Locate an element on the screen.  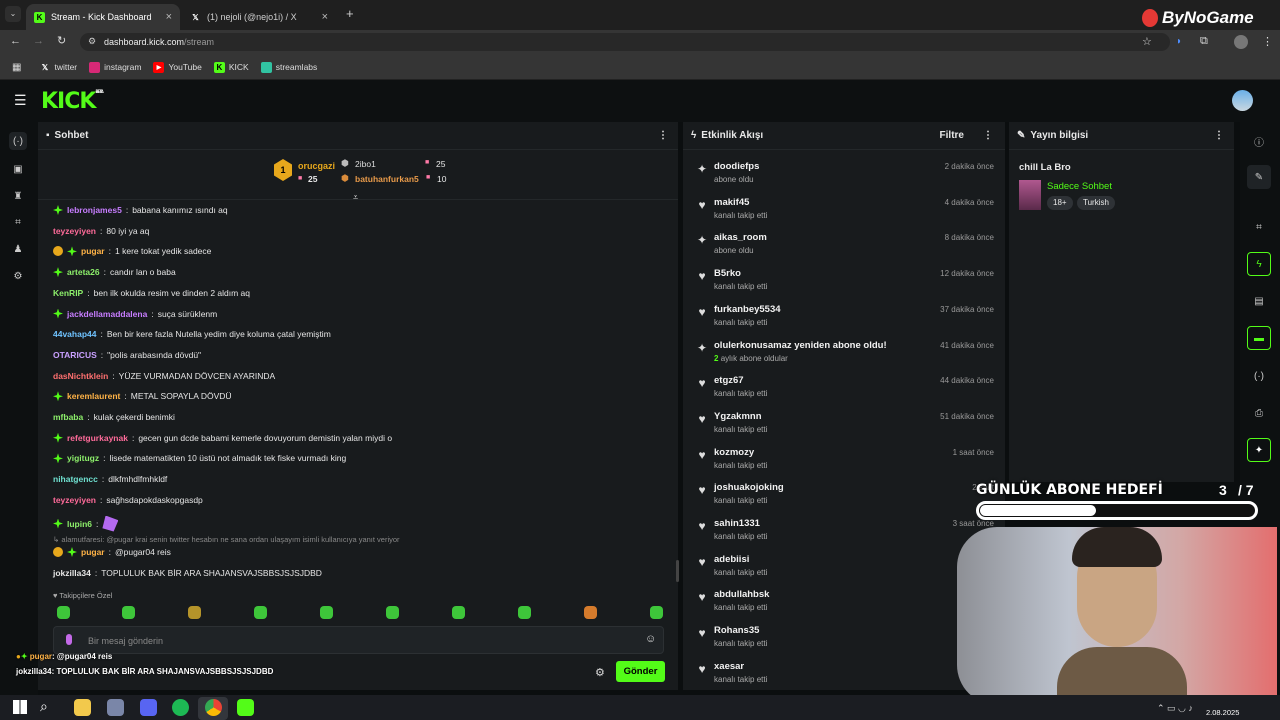
chat-message: lebronjames5: babana kanımız ısındı aq is located at coordinates (140, 210).